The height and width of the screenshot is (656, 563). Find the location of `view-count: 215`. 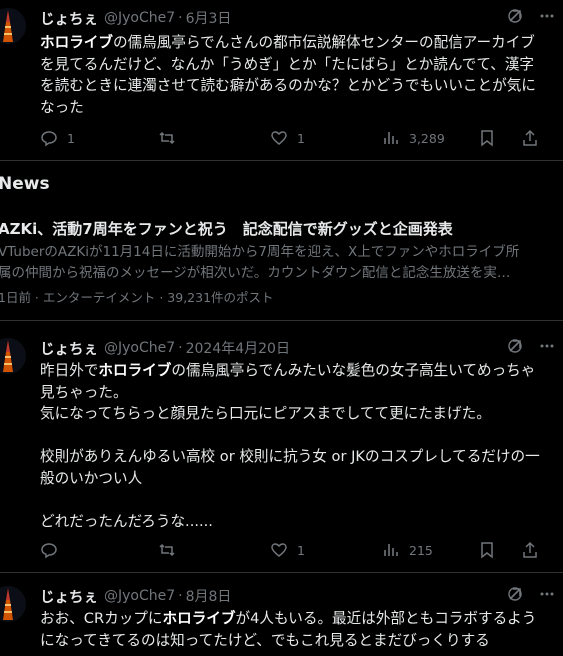

view-count: 215 is located at coordinates (421, 550).